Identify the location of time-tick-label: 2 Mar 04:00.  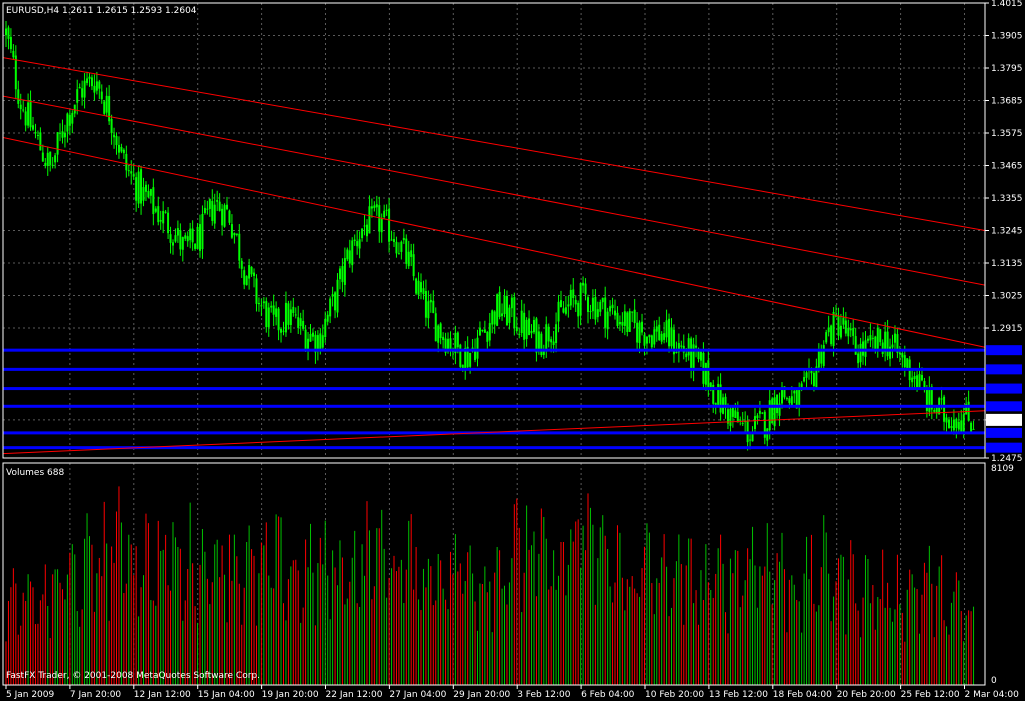
(992, 695).